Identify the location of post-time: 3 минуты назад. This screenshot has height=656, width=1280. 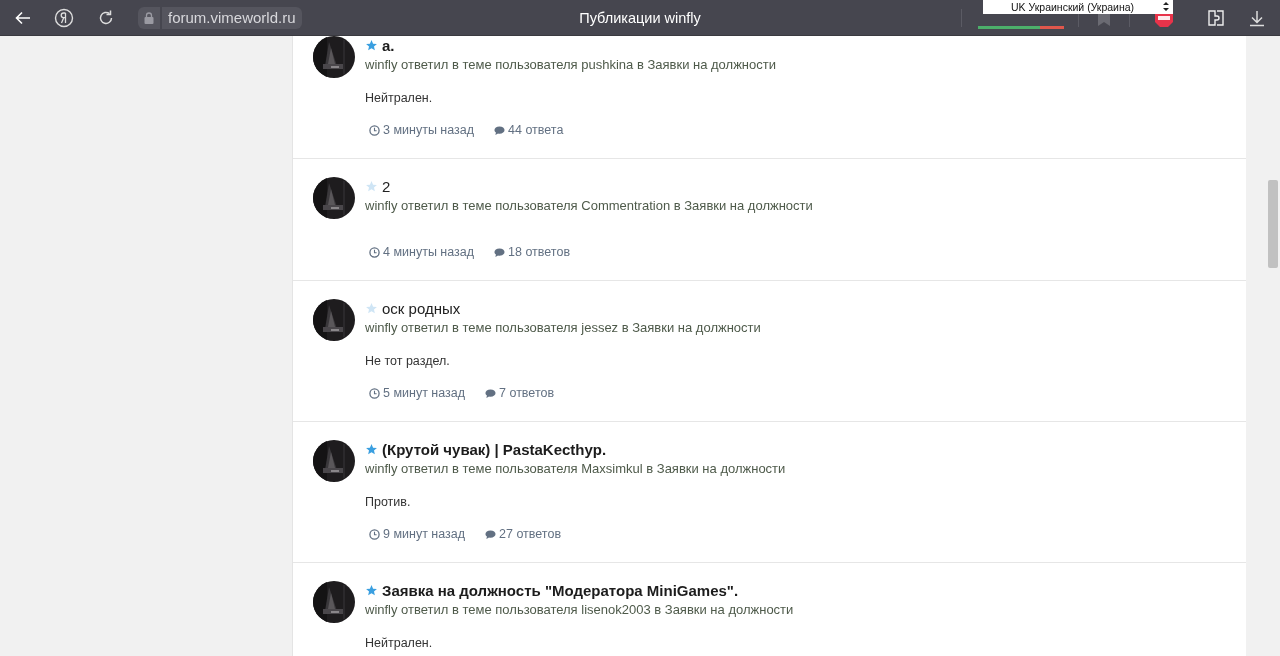
(429, 130).